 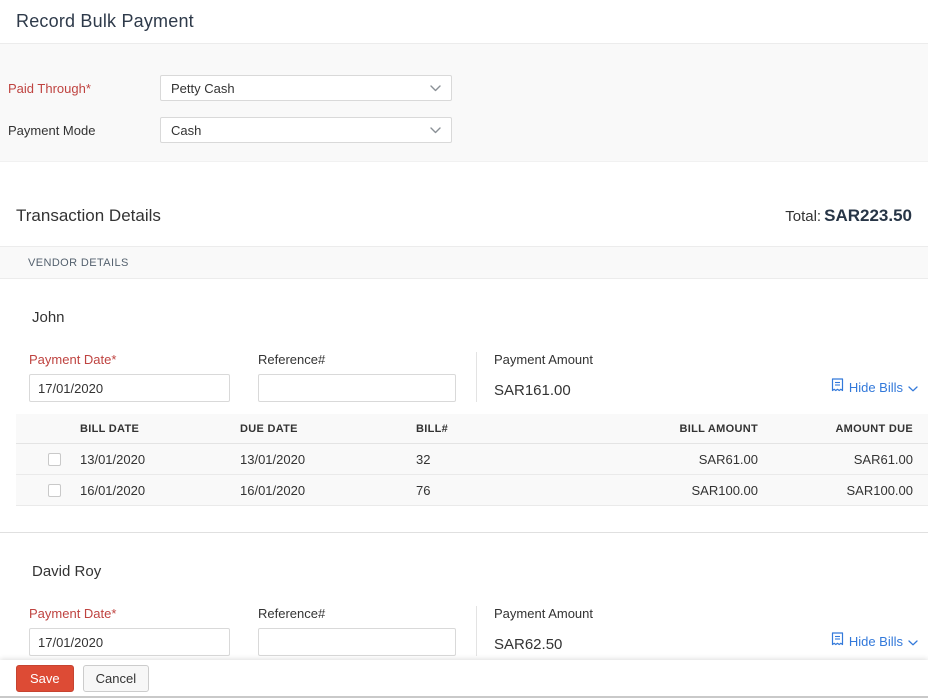 I want to click on payment-amount-value: SAR62.50, so click(x=528, y=644).